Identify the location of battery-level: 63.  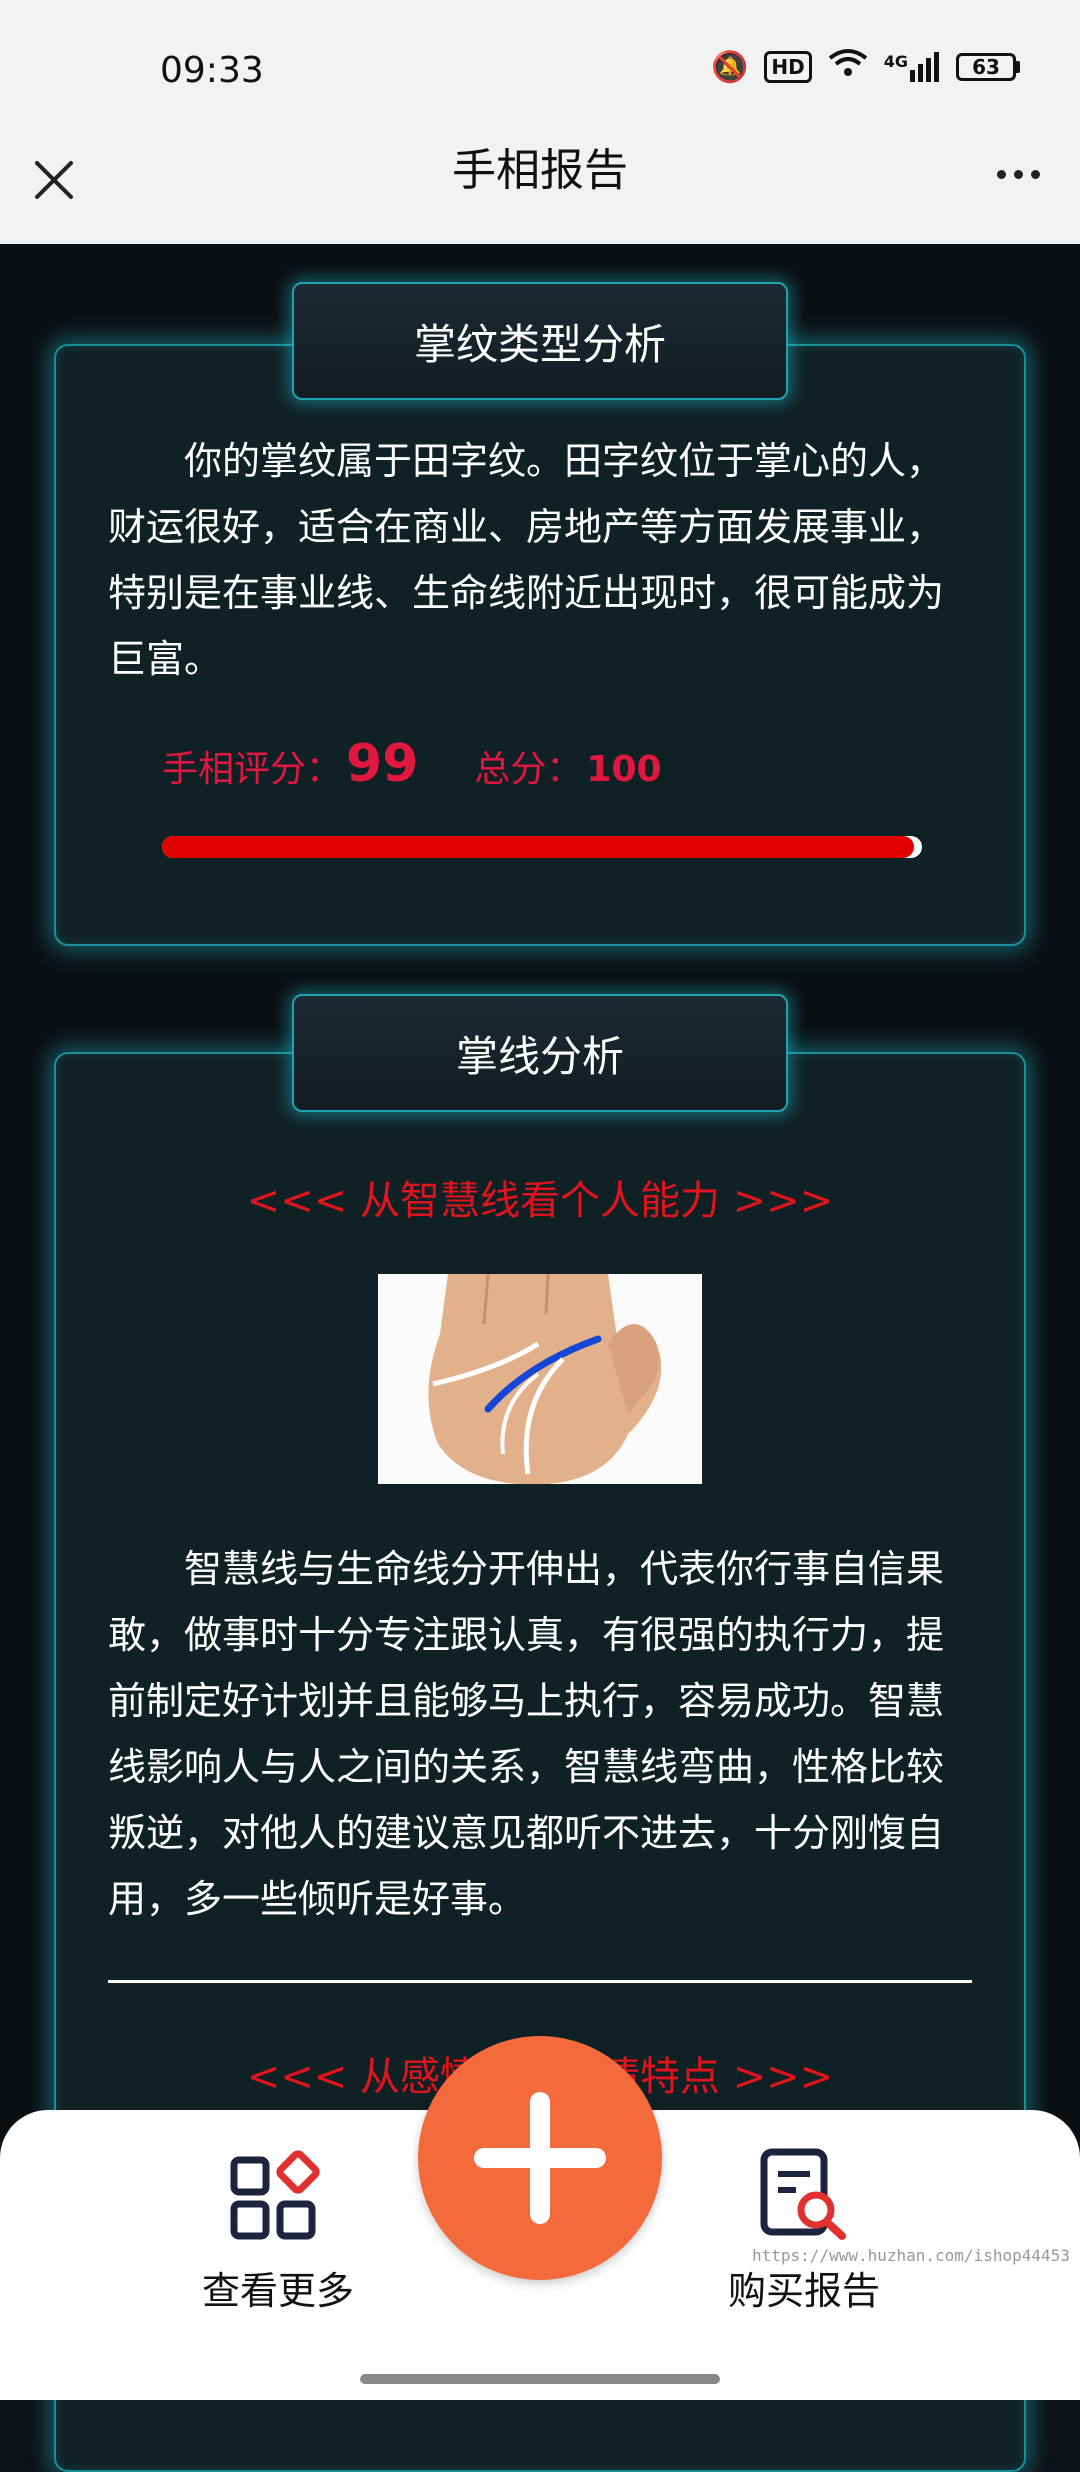
(986, 67).